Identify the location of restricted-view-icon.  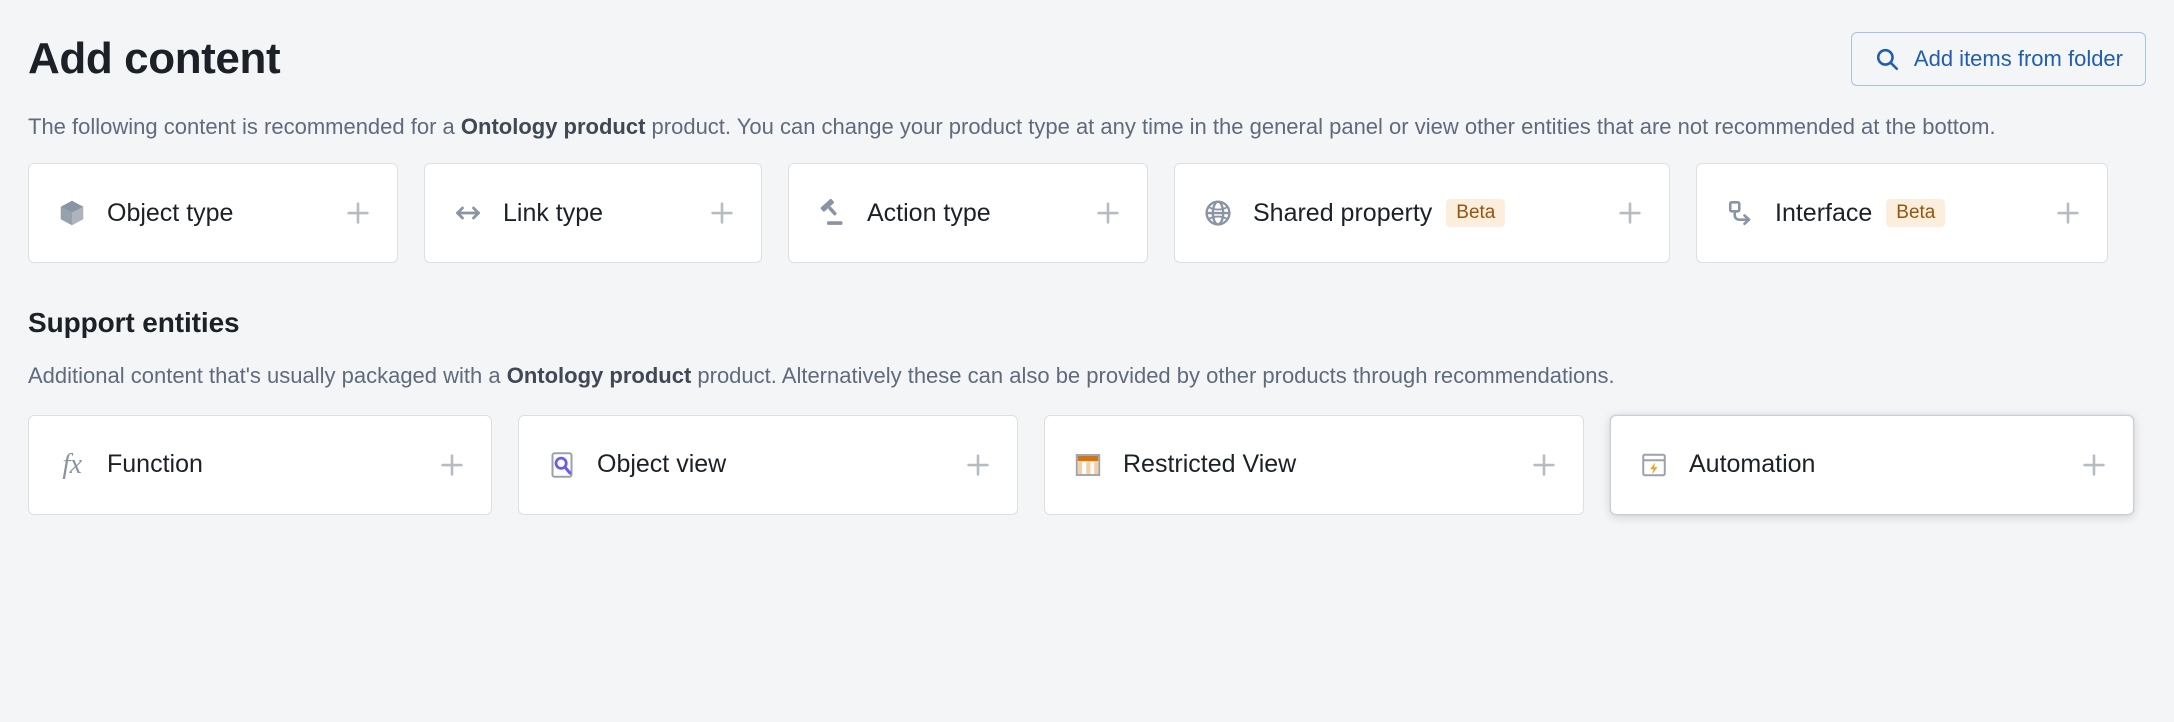
(1088, 465).